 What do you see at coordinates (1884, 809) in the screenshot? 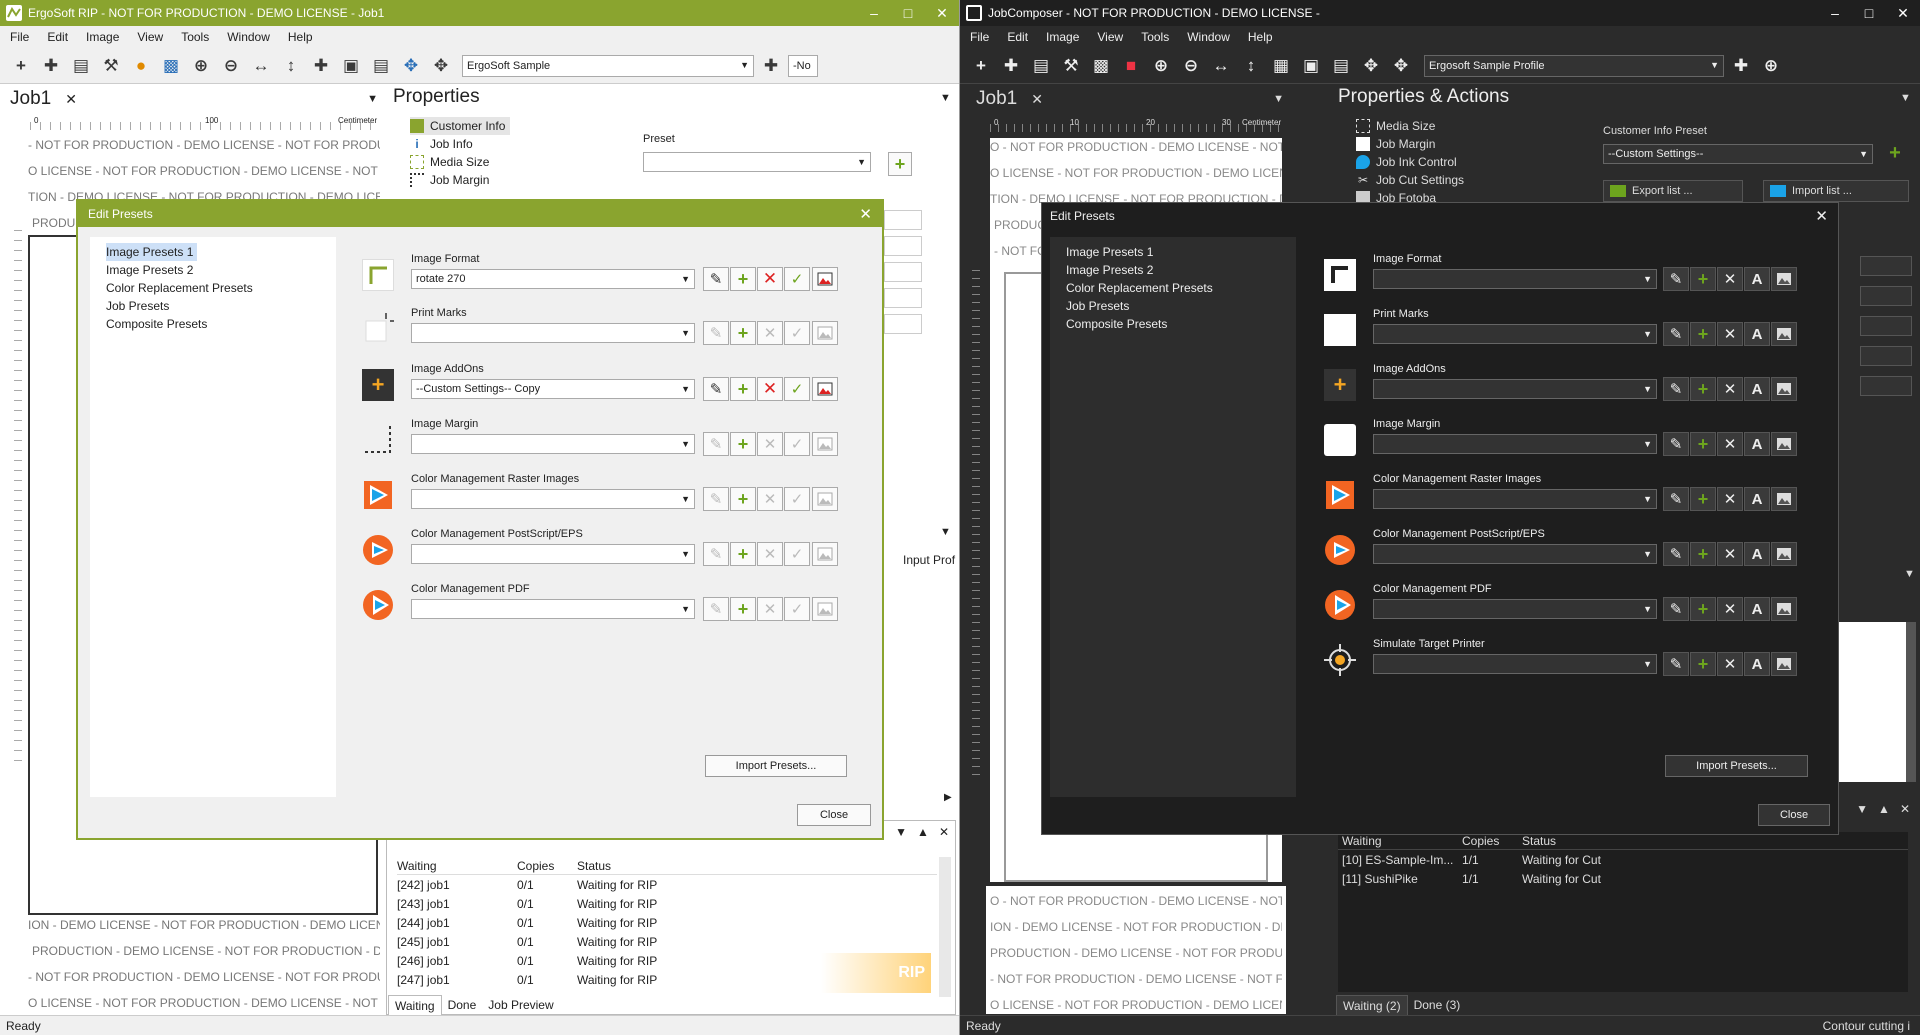
I see `pin-icon: ▲` at bounding box center [1884, 809].